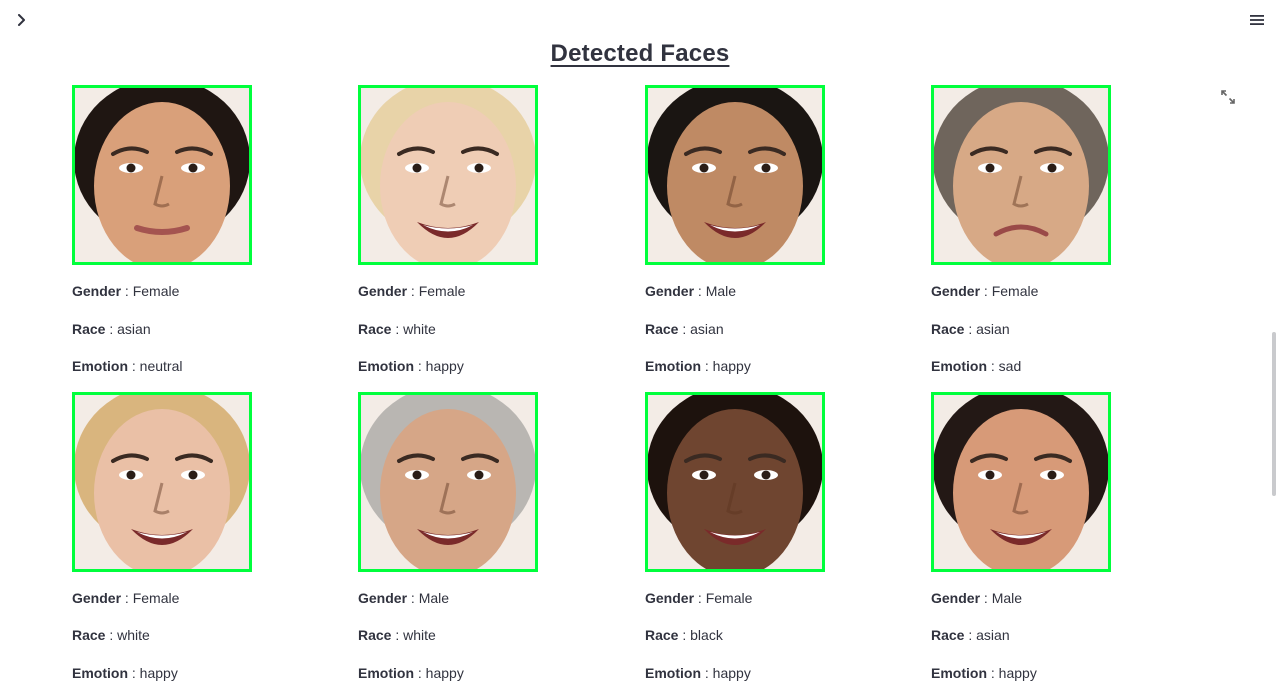  I want to click on race-row: Race : black, so click(684, 635).